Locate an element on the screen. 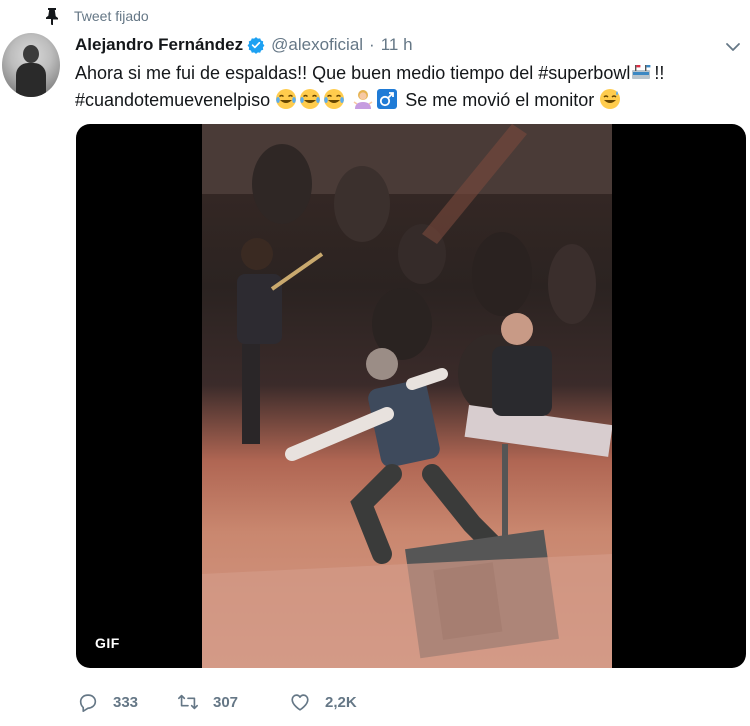  avatar is located at coordinates (31, 65).